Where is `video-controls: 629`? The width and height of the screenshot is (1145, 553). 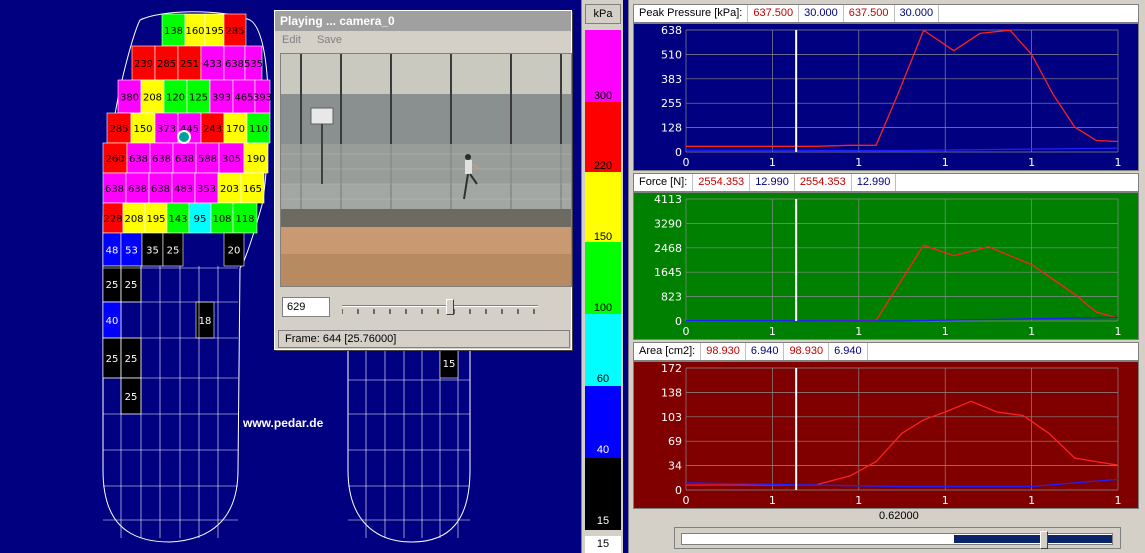 video-controls: 629 is located at coordinates (424, 307).